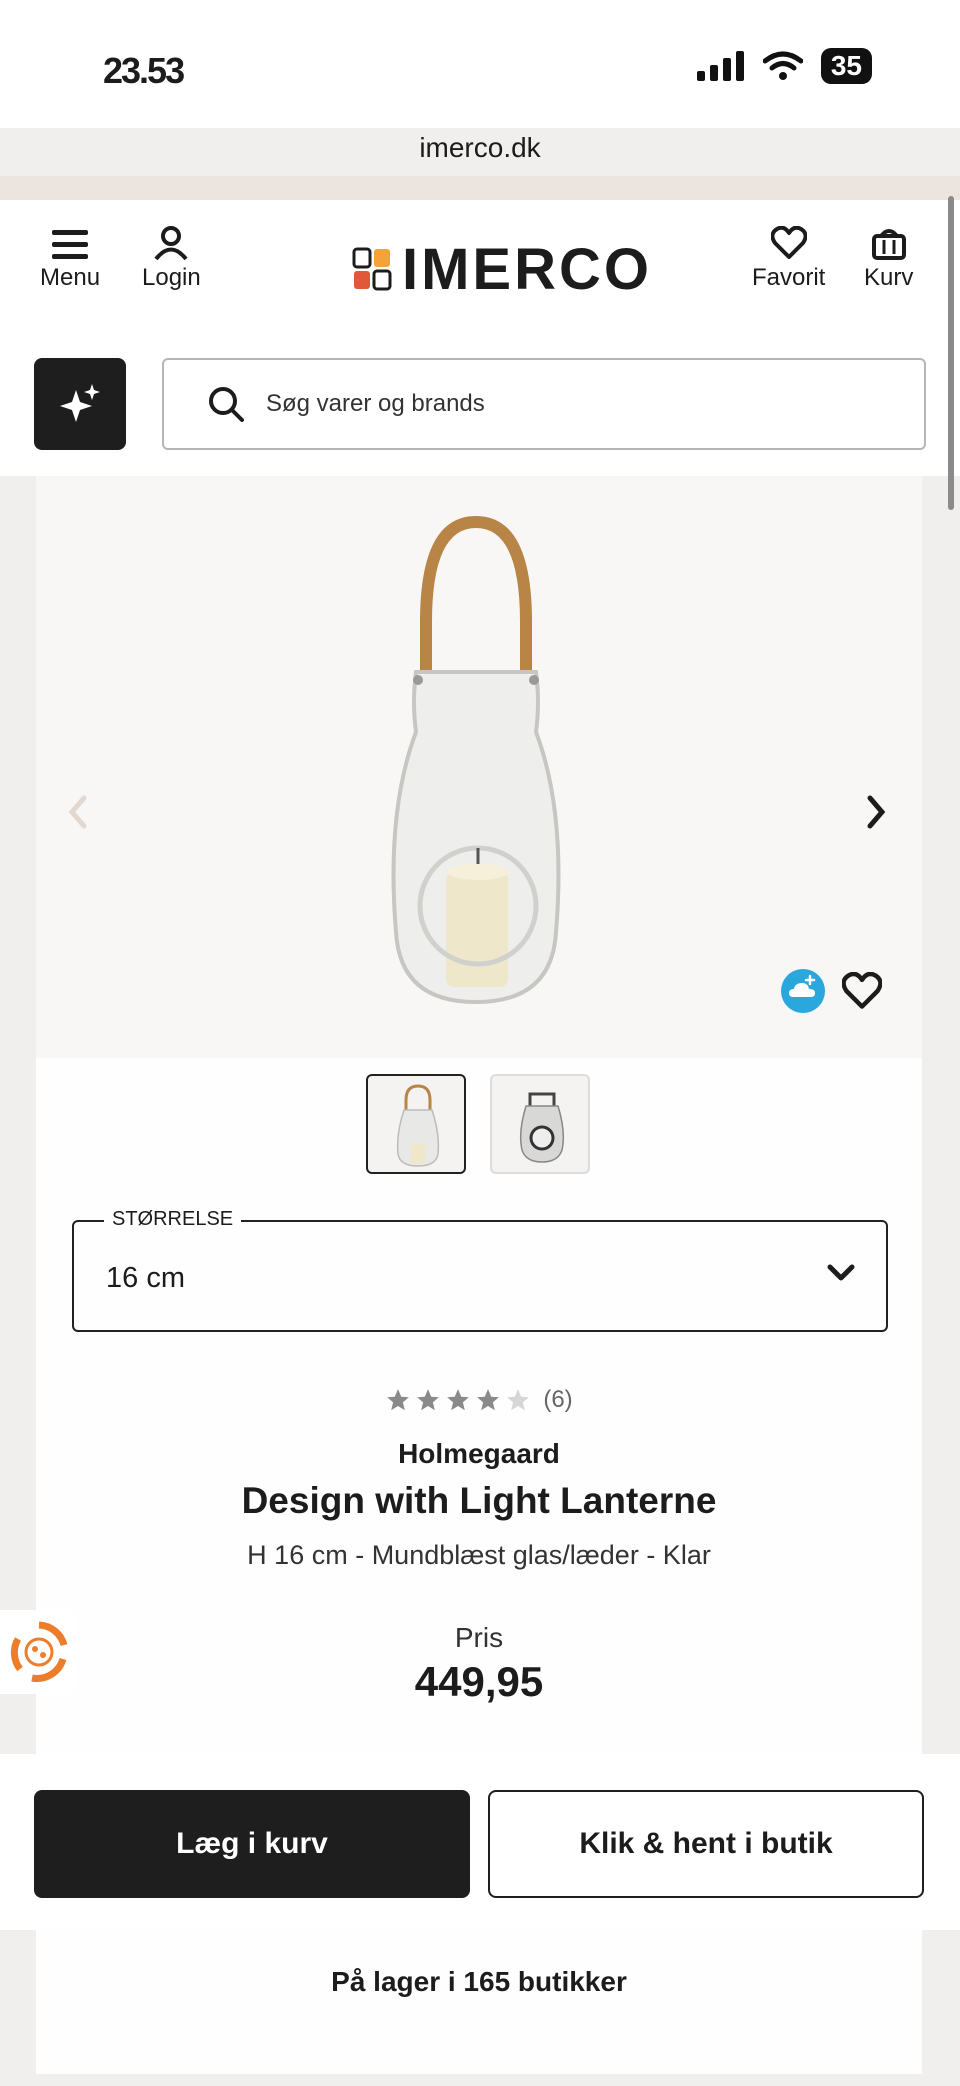 Image resolution: width=960 pixels, height=2086 pixels. What do you see at coordinates (479, 1681) in the screenshot?
I see `product-price: 449,95` at bounding box center [479, 1681].